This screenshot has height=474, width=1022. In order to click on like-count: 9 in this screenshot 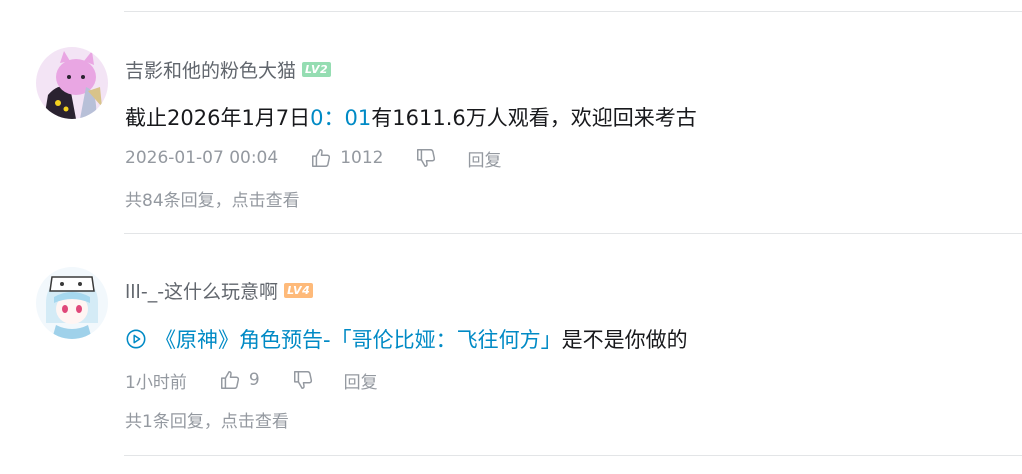, I will do `click(254, 380)`.